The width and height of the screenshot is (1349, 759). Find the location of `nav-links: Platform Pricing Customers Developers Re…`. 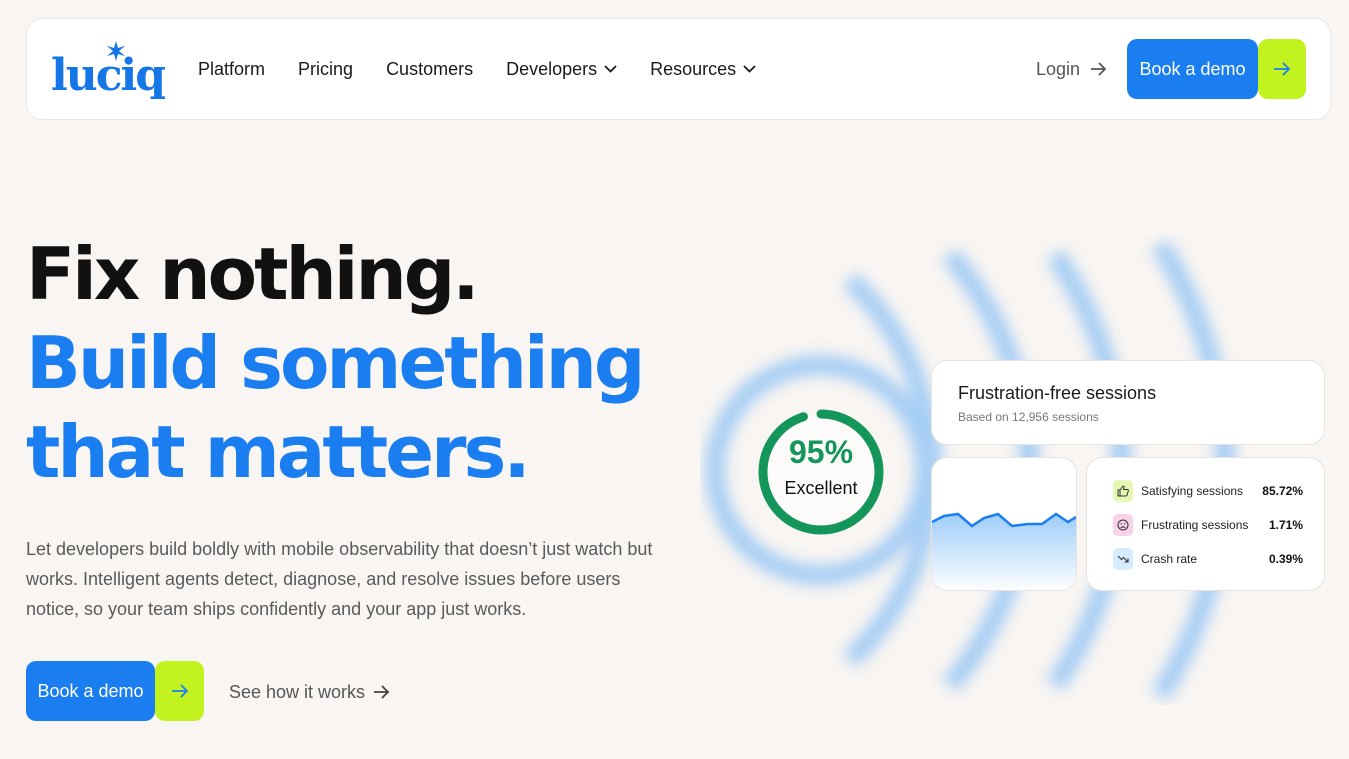

nav-links: Platform Pricing Customers Developers Re… is located at coordinates (493, 69).